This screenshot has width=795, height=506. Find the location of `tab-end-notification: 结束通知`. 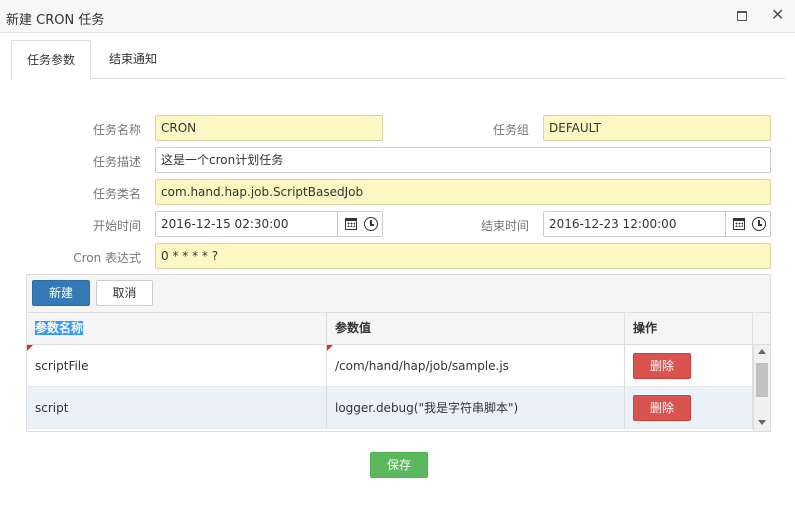

tab-end-notification: 结束通知 is located at coordinates (133, 59).